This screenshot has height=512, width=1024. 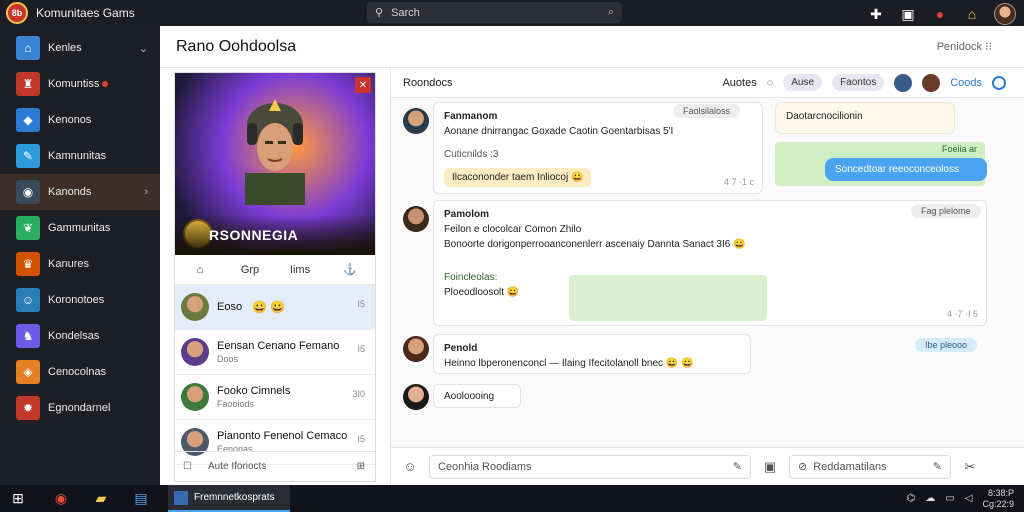 What do you see at coordinates (250, 270) in the screenshot?
I see `tab-group: Grp` at bounding box center [250, 270].